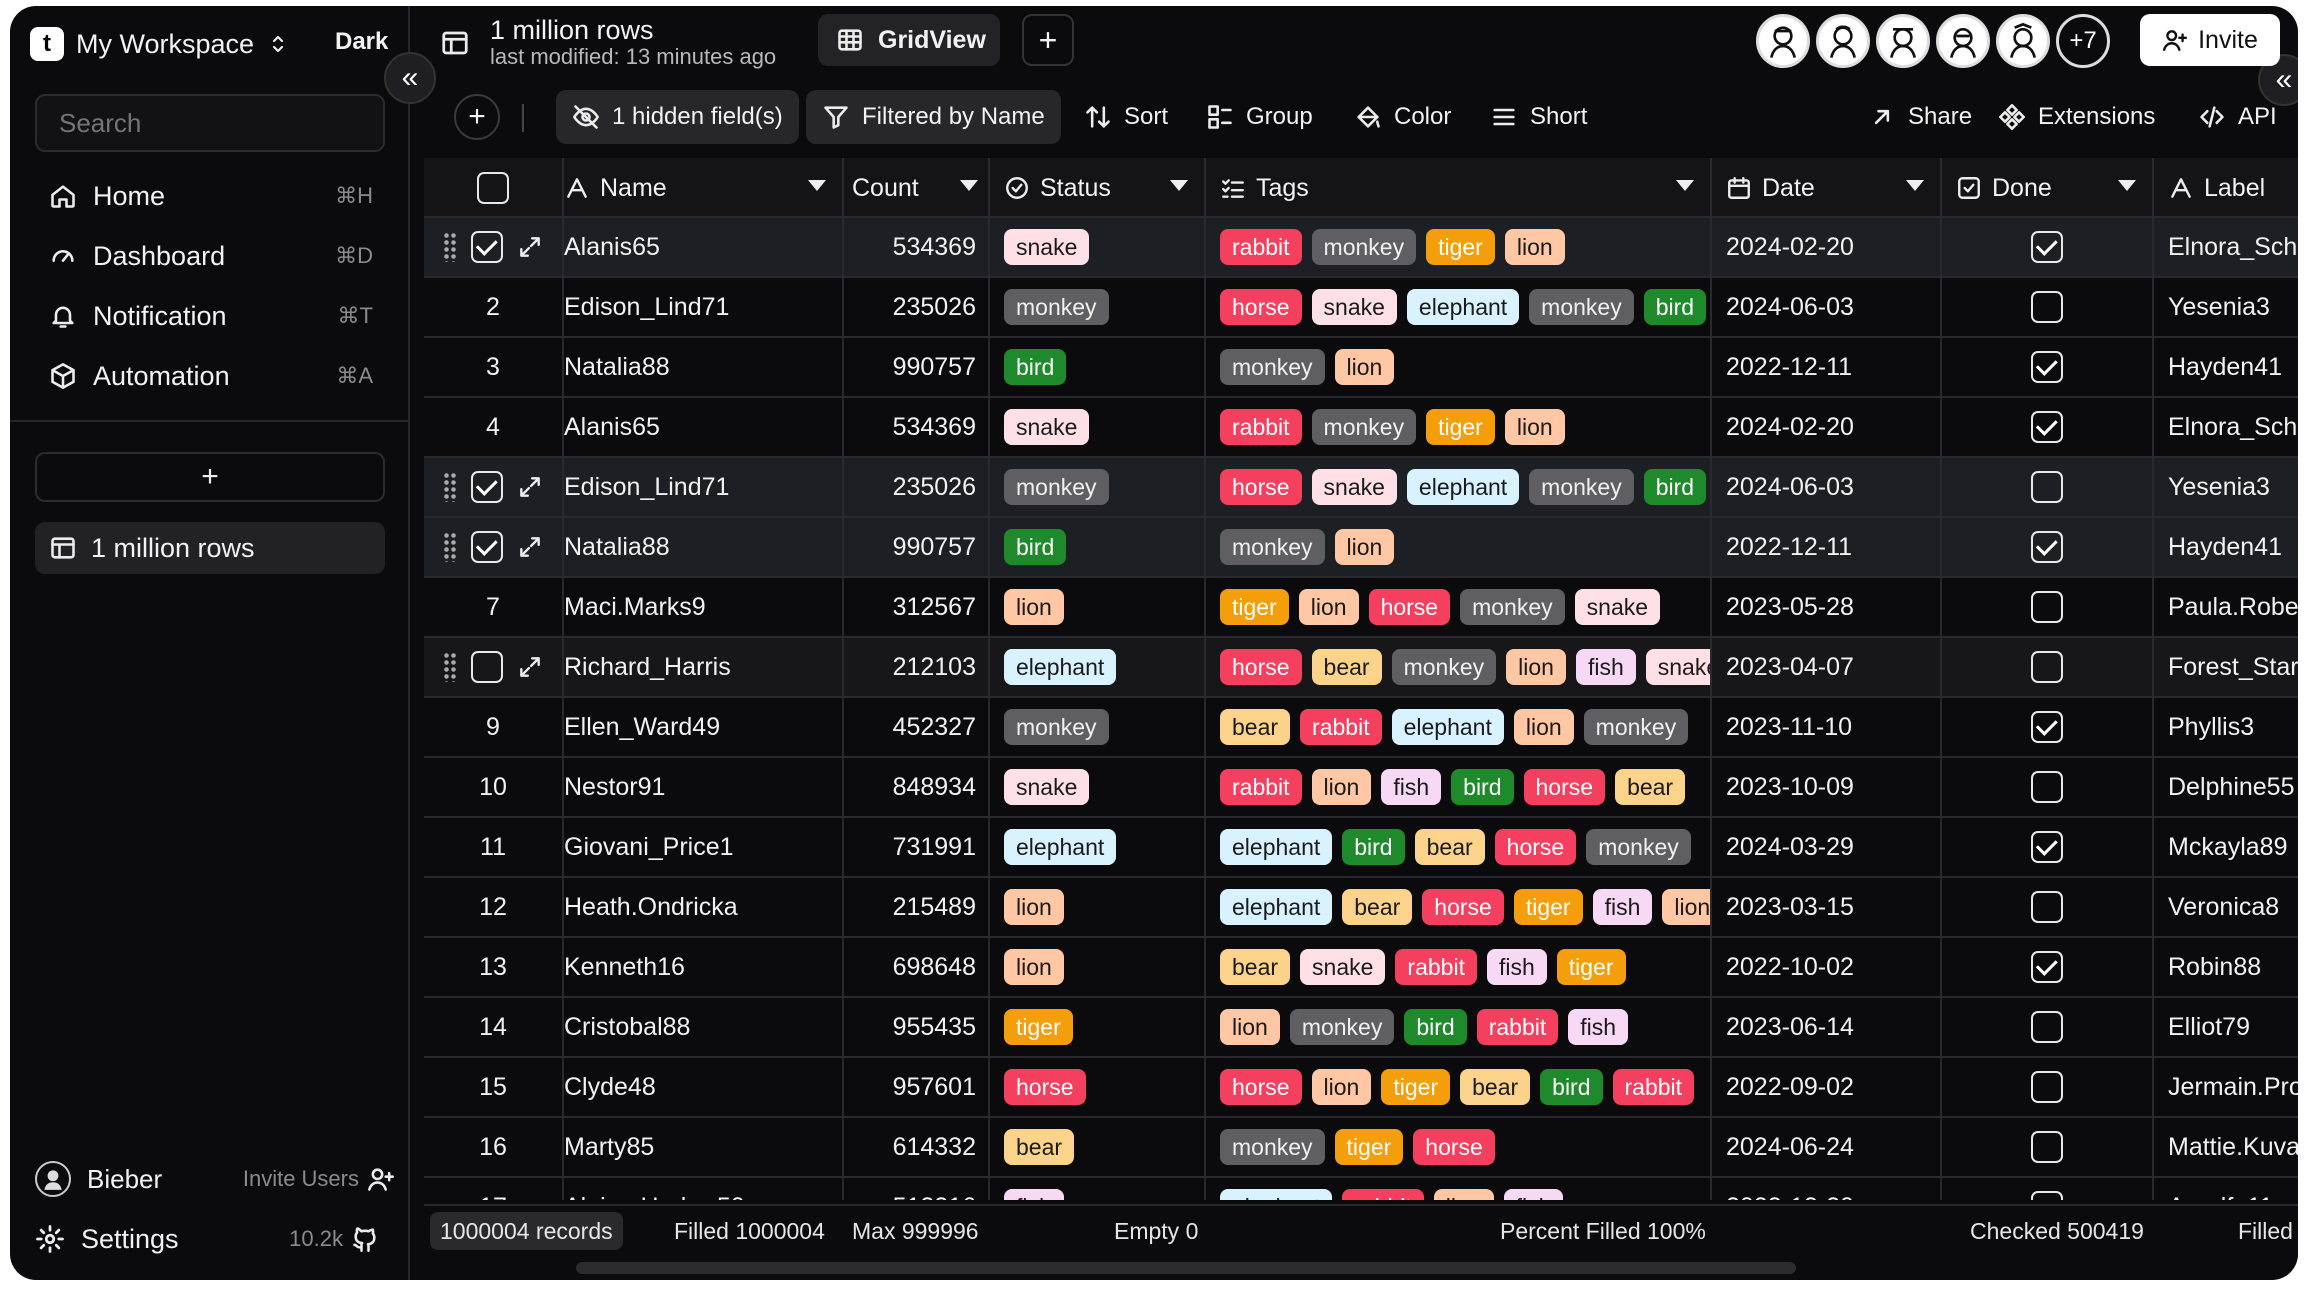 The height and width of the screenshot is (1296, 2304). I want to click on cell-date: 2022-12-20, so click(1827, 1189).